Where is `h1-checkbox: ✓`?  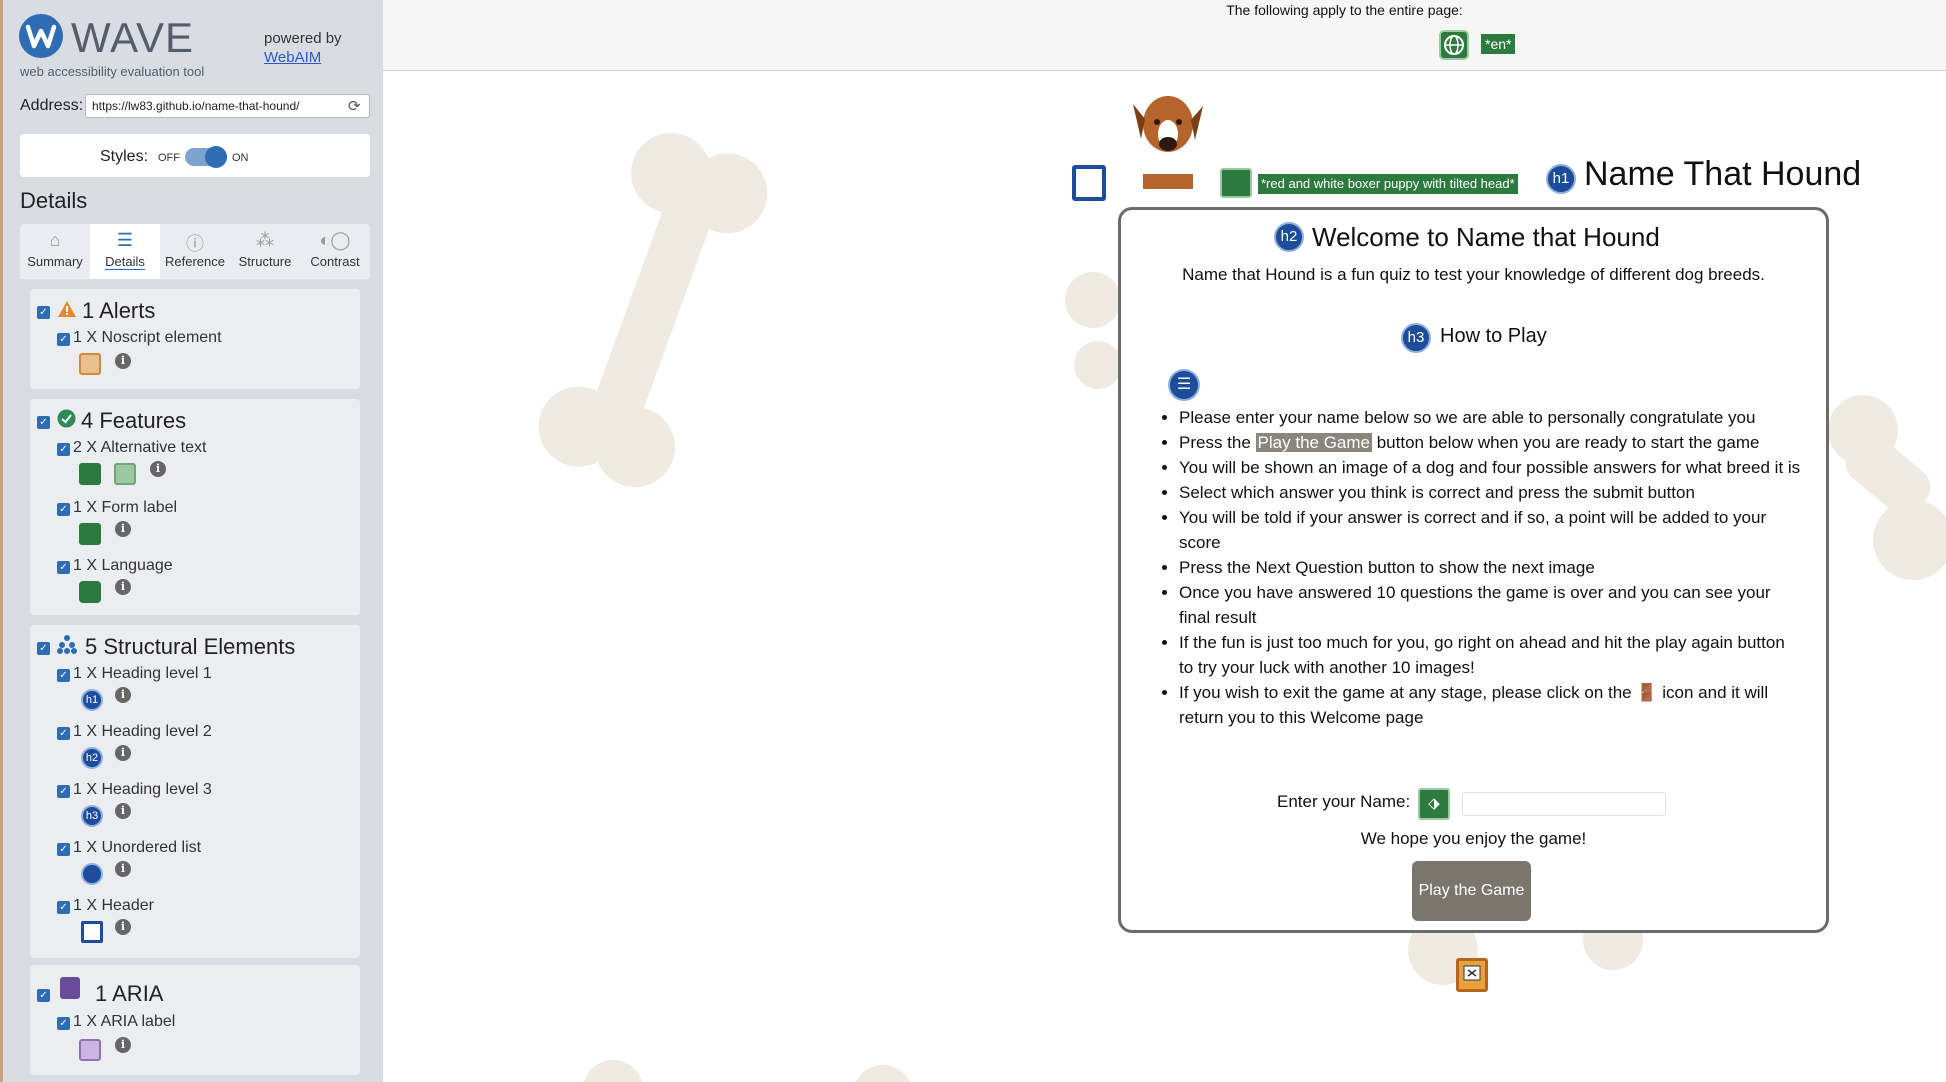
h1-checkbox: ✓ is located at coordinates (63, 675).